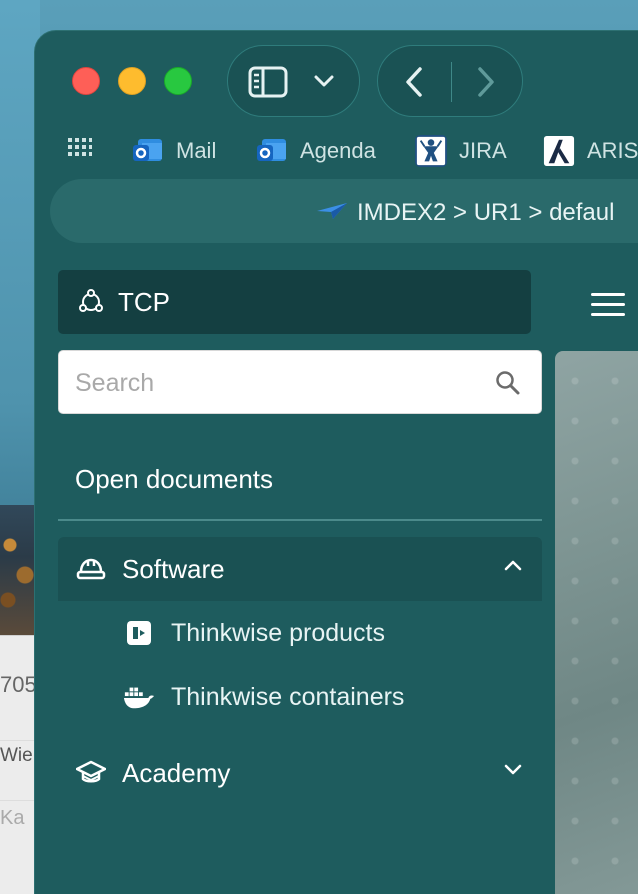  Describe the element at coordinates (91, 773) in the screenshot. I see `graduation-cap-icon` at that location.